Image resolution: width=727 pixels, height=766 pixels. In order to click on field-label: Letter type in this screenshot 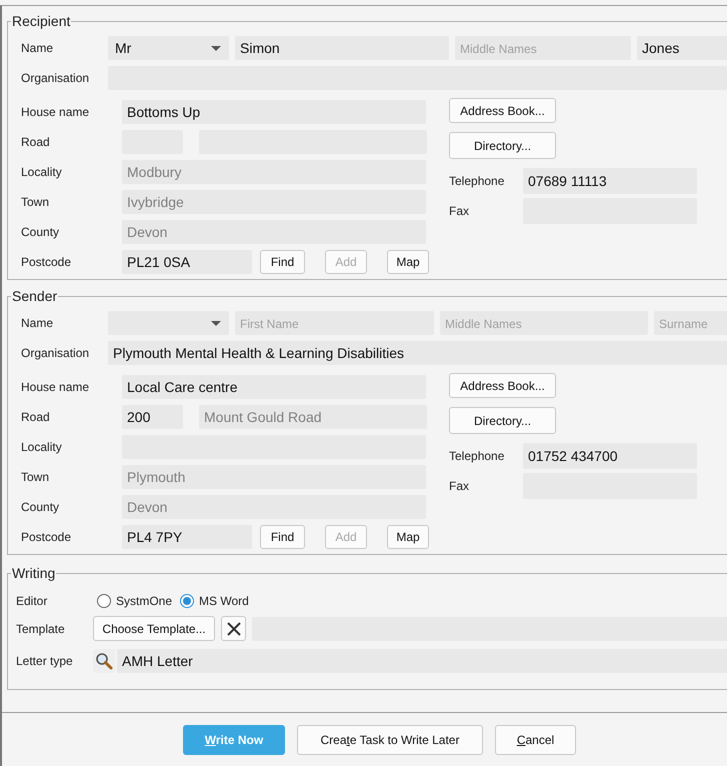, I will do `click(45, 661)`.